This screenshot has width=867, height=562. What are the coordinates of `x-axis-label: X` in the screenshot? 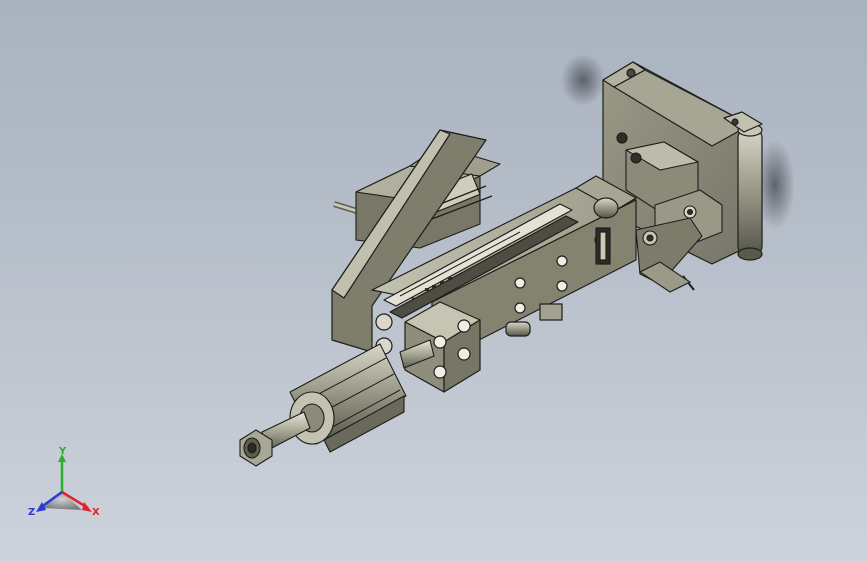 It's located at (96, 512).